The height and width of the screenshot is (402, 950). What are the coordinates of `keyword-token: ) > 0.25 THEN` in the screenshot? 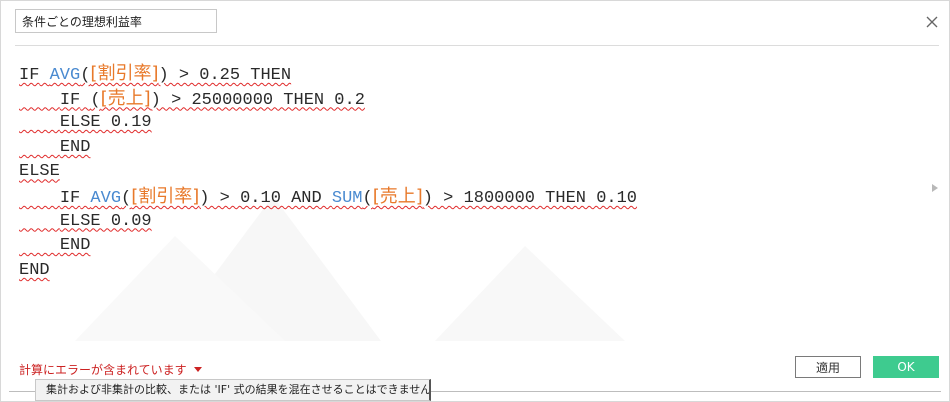 It's located at (225, 75).